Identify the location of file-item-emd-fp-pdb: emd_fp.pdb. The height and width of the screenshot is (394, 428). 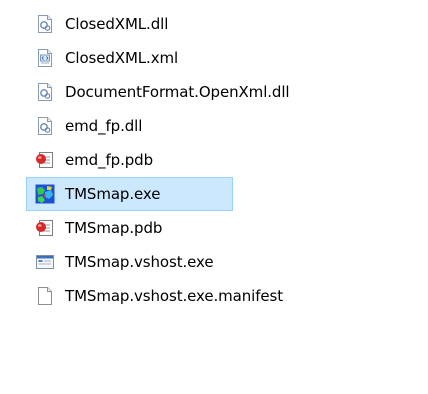
(227, 160).